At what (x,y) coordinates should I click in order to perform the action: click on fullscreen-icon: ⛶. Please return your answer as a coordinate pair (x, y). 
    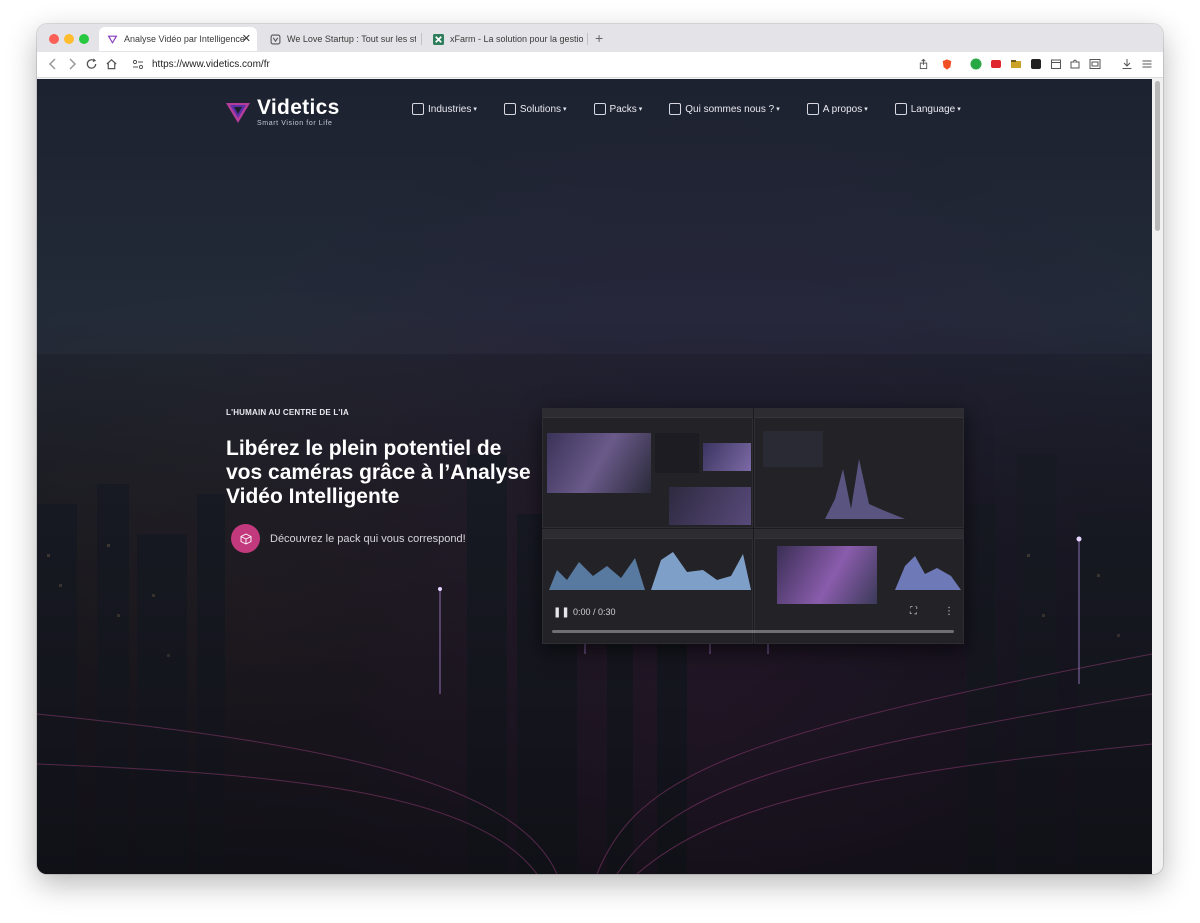
    Looking at the image, I should click on (913, 611).